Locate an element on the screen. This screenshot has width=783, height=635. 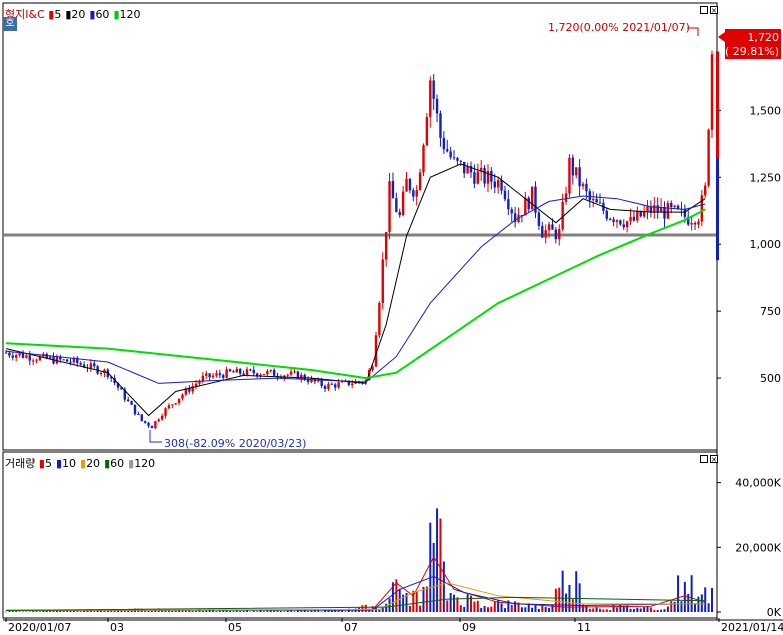
volume-legend-item: ▮10 is located at coordinates (66, 463).